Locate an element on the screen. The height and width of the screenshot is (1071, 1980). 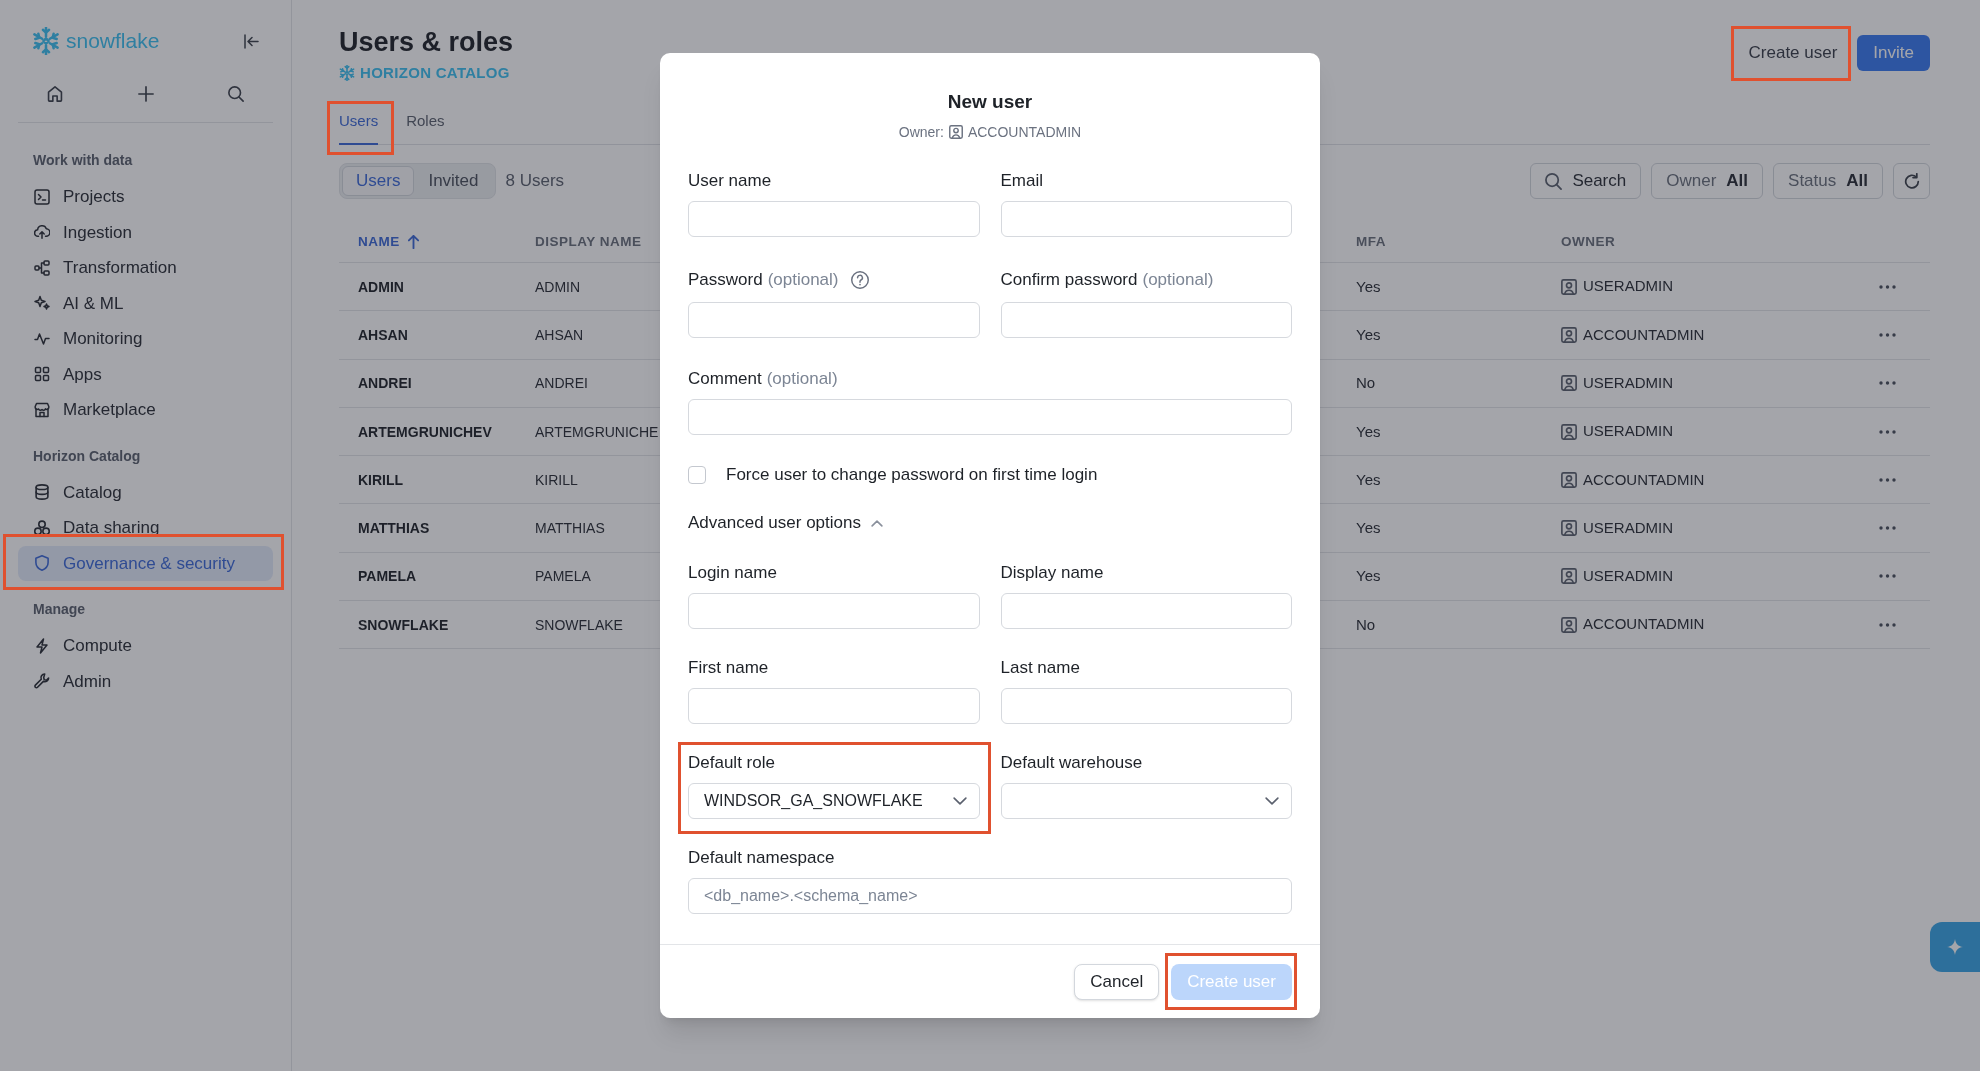
text-field: <db_name>.<schema_name> is located at coordinates (990, 896).